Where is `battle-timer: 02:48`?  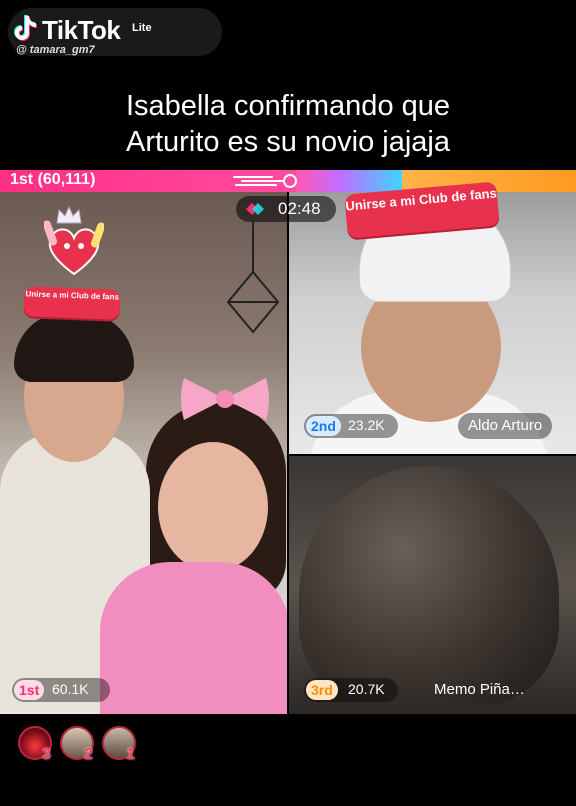 battle-timer: 02:48 is located at coordinates (286, 209).